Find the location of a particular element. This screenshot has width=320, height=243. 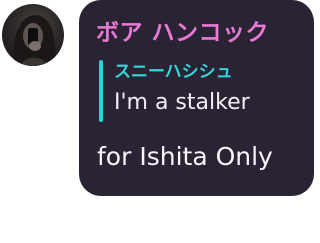

reply-quoted-text: I'm a stalker is located at coordinates (182, 103).